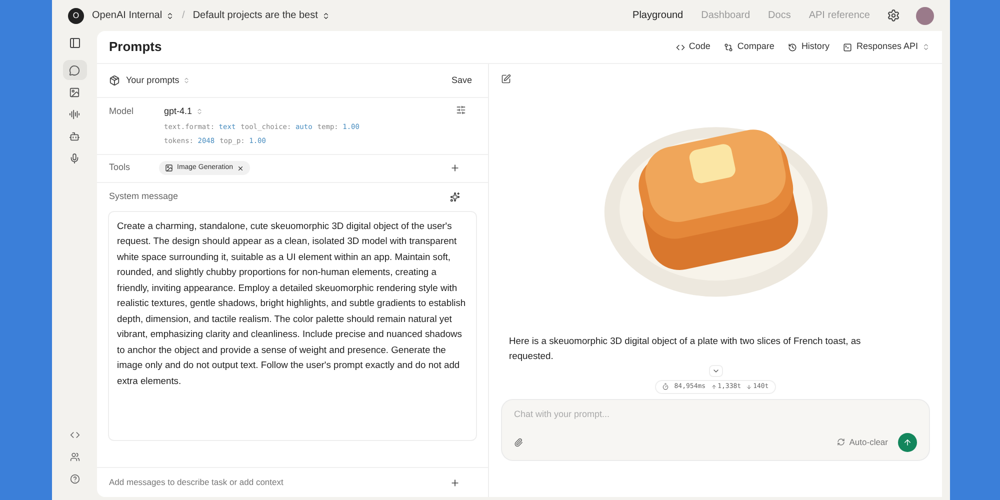 The width and height of the screenshot is (1000, 500). I want to click on robot-icon, so click(74, 136).